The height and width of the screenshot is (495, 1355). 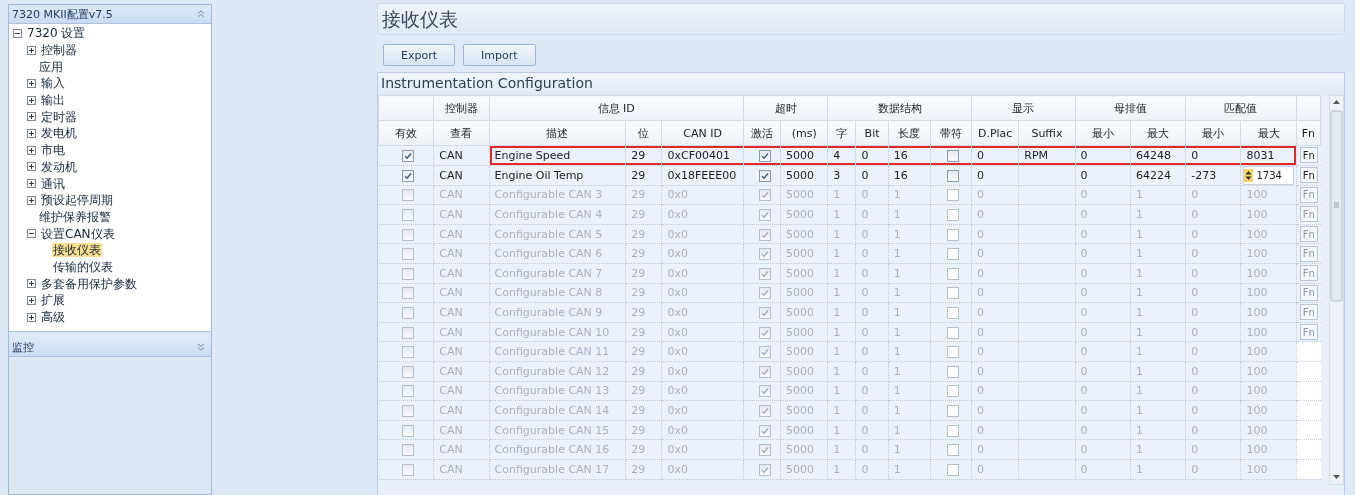 What do you see at coordinates (75, 216) in the screenshot?
I see `tree-item: 维护保养报警` at bounding box center [75, 216].